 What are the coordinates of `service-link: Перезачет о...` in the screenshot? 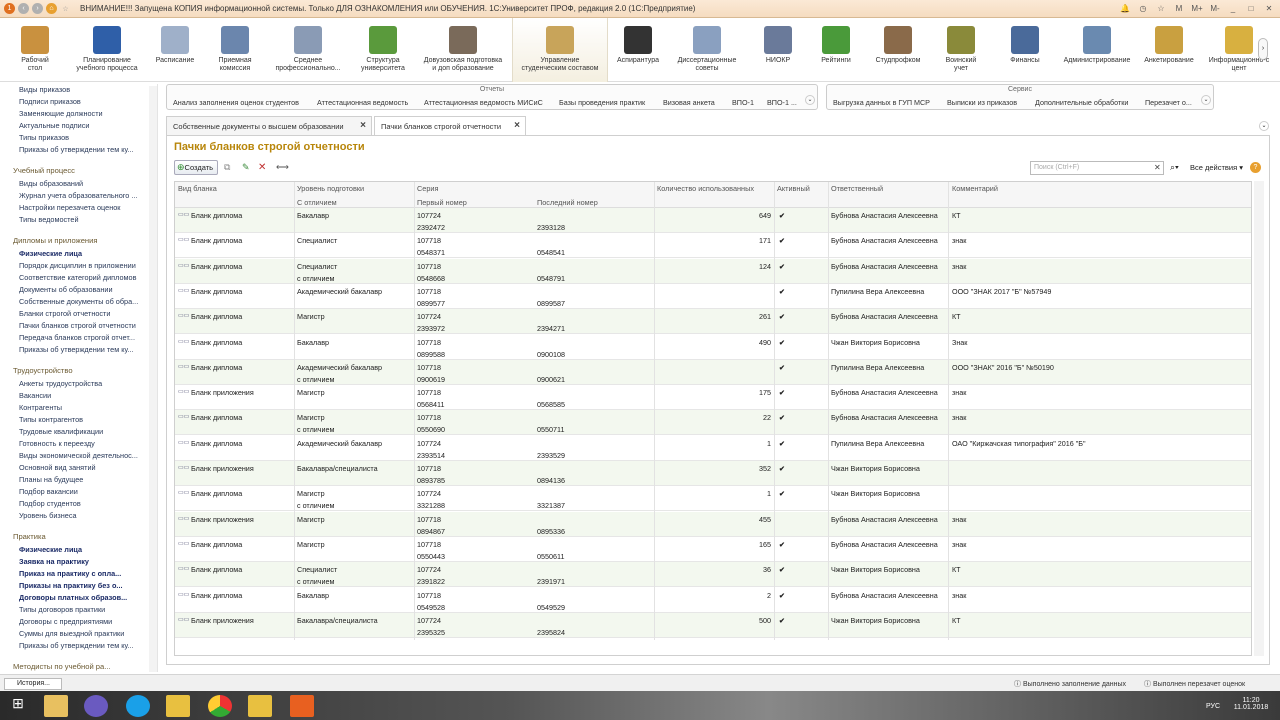 It's located at (1168, 102).